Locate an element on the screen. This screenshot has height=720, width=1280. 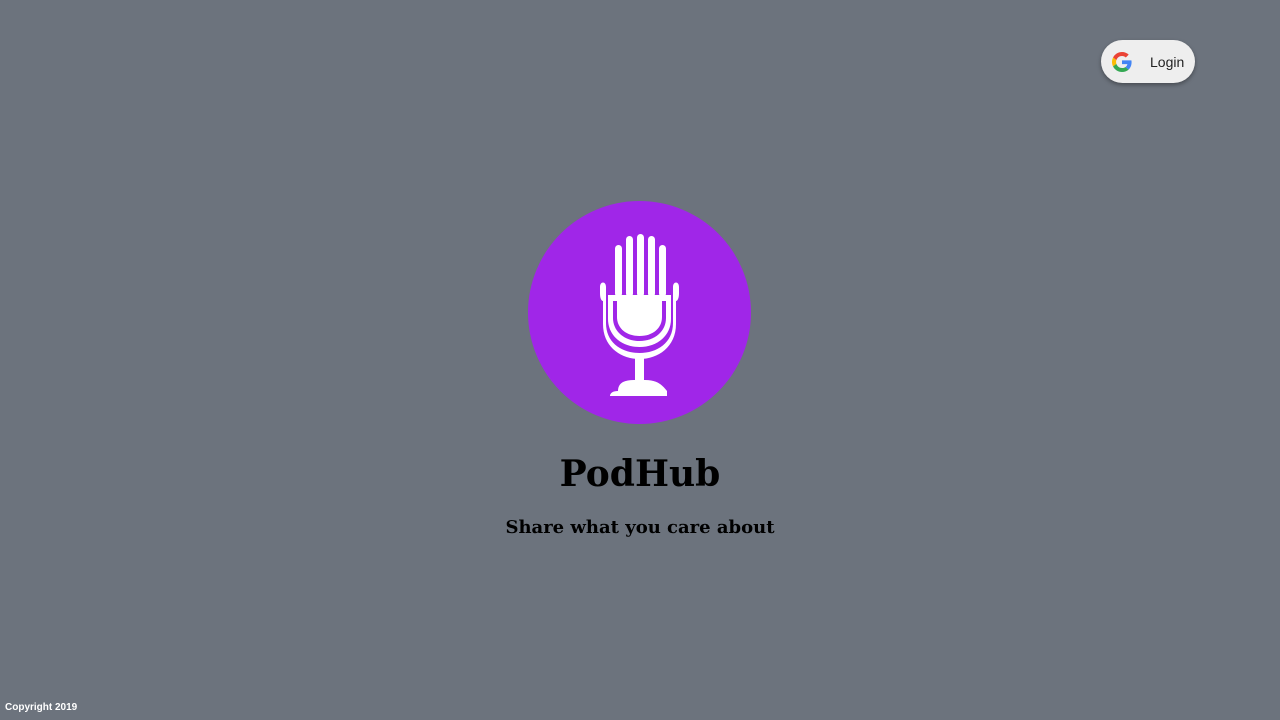
login-label: Login is located at coordinates (1167, 61).